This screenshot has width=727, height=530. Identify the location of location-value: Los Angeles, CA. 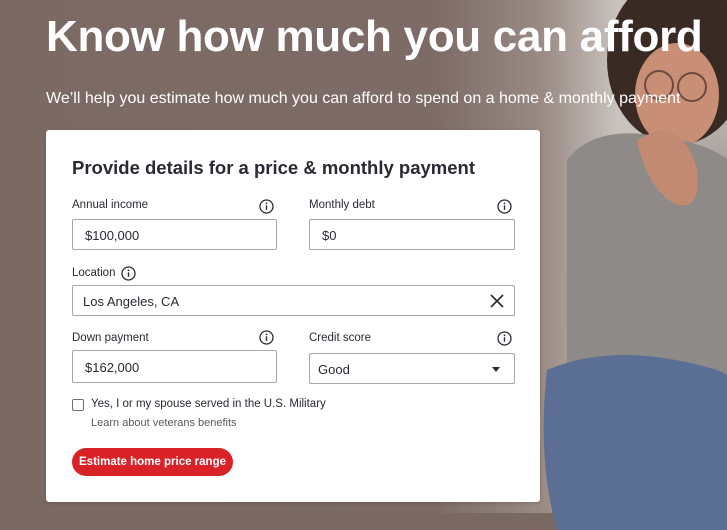
(131, 301).